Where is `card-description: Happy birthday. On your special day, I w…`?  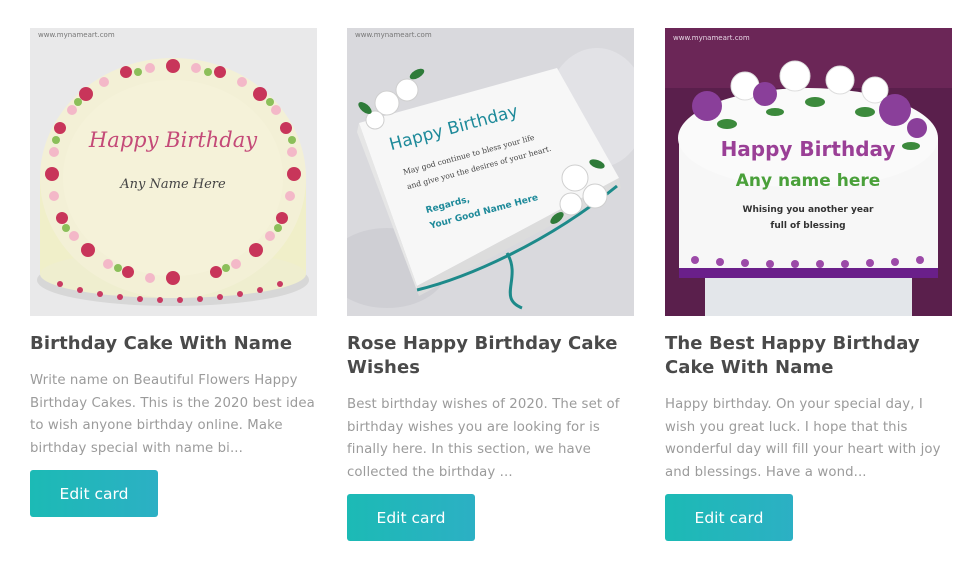
card-description: Happy birthday. On your special day, I w… is located at coordinates (803, 438).